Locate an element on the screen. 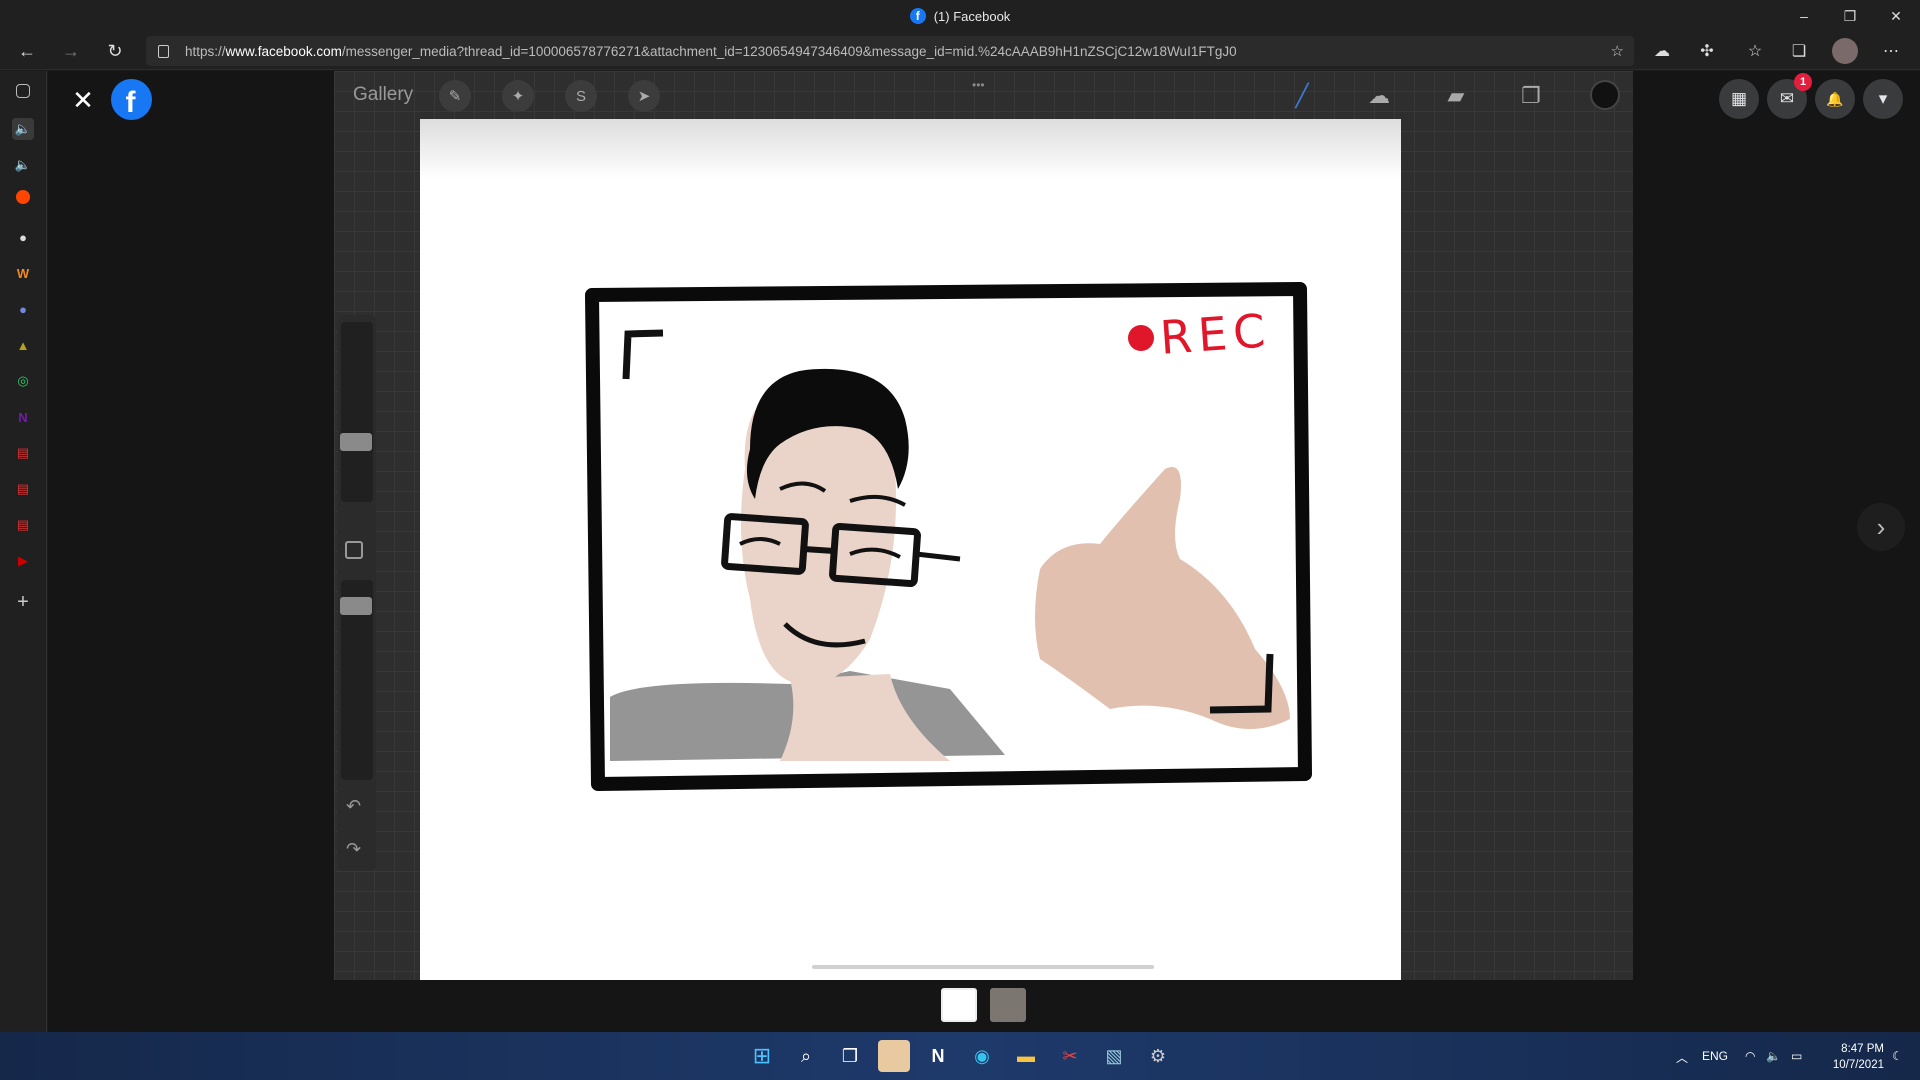 This screenshot has width=1920, height=1080. brush-size-thumb is located at coordinates (356, 442).